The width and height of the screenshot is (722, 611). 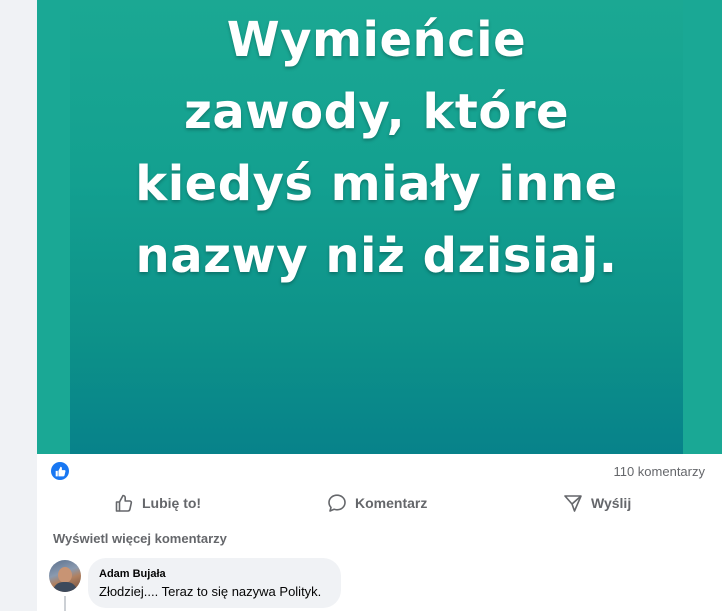 I want to click on thumbs-up-icon, so click(x=124, y=503).